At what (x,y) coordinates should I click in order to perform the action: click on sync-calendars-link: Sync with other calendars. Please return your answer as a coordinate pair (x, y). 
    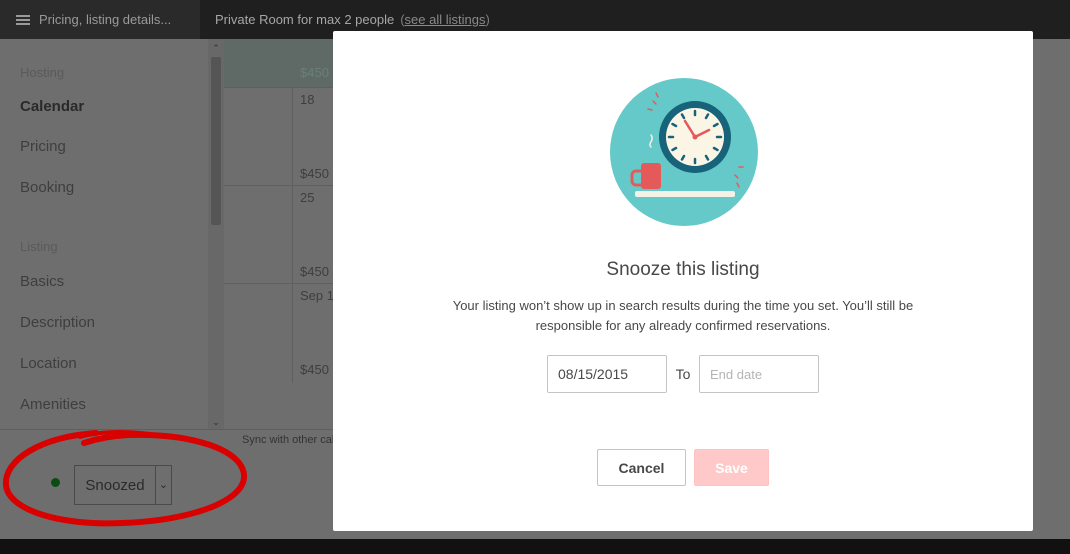
    Looking at the image, I should click on (284, 444).